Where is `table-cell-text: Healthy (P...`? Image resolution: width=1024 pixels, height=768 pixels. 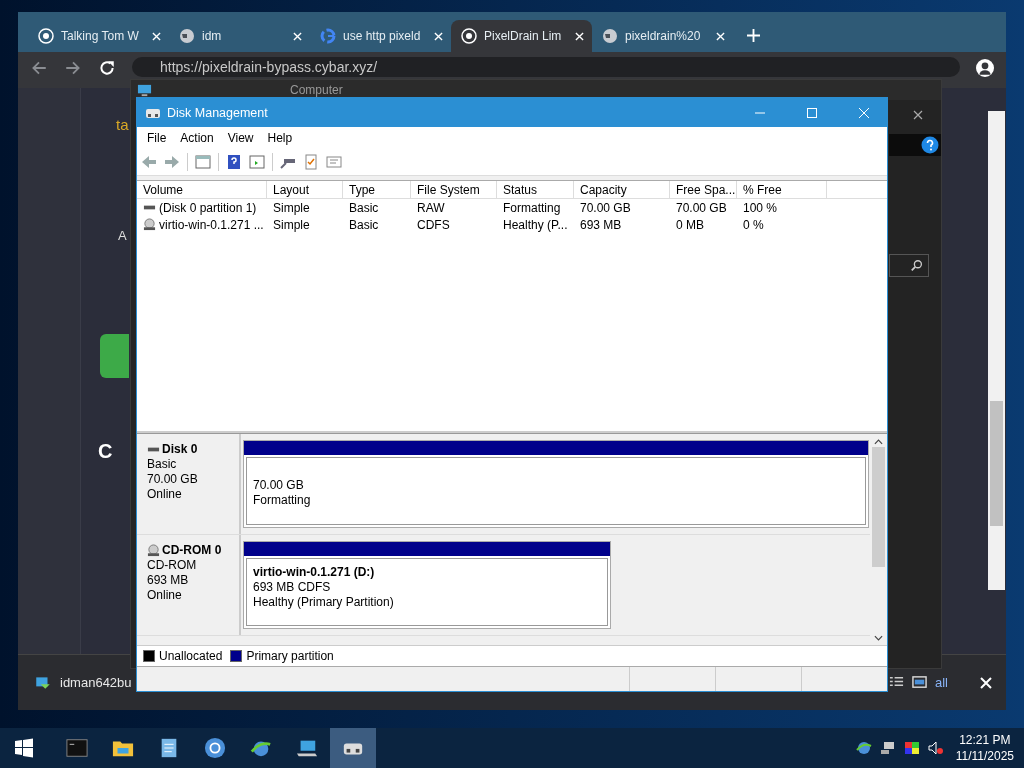 table-cell-text: Healthy (P... is located at coordinates (535, 224).